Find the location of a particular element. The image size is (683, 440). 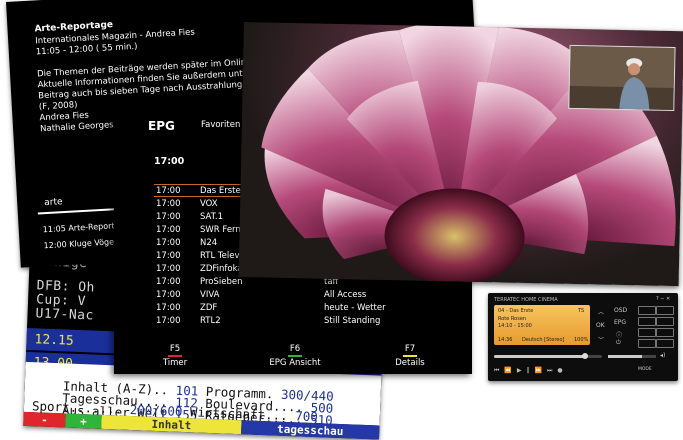

epg-row: 17:00 VIVA All Access is located at coordinates (300, 295).